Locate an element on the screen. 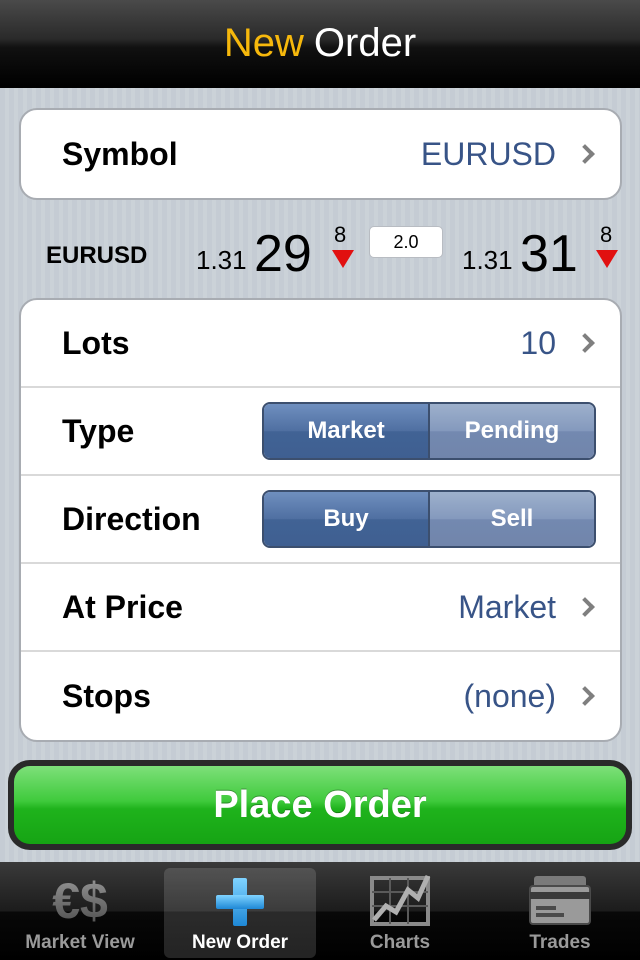 The image size is (640, 960). type-market-segment: Market is located at coordinates (346, 431).